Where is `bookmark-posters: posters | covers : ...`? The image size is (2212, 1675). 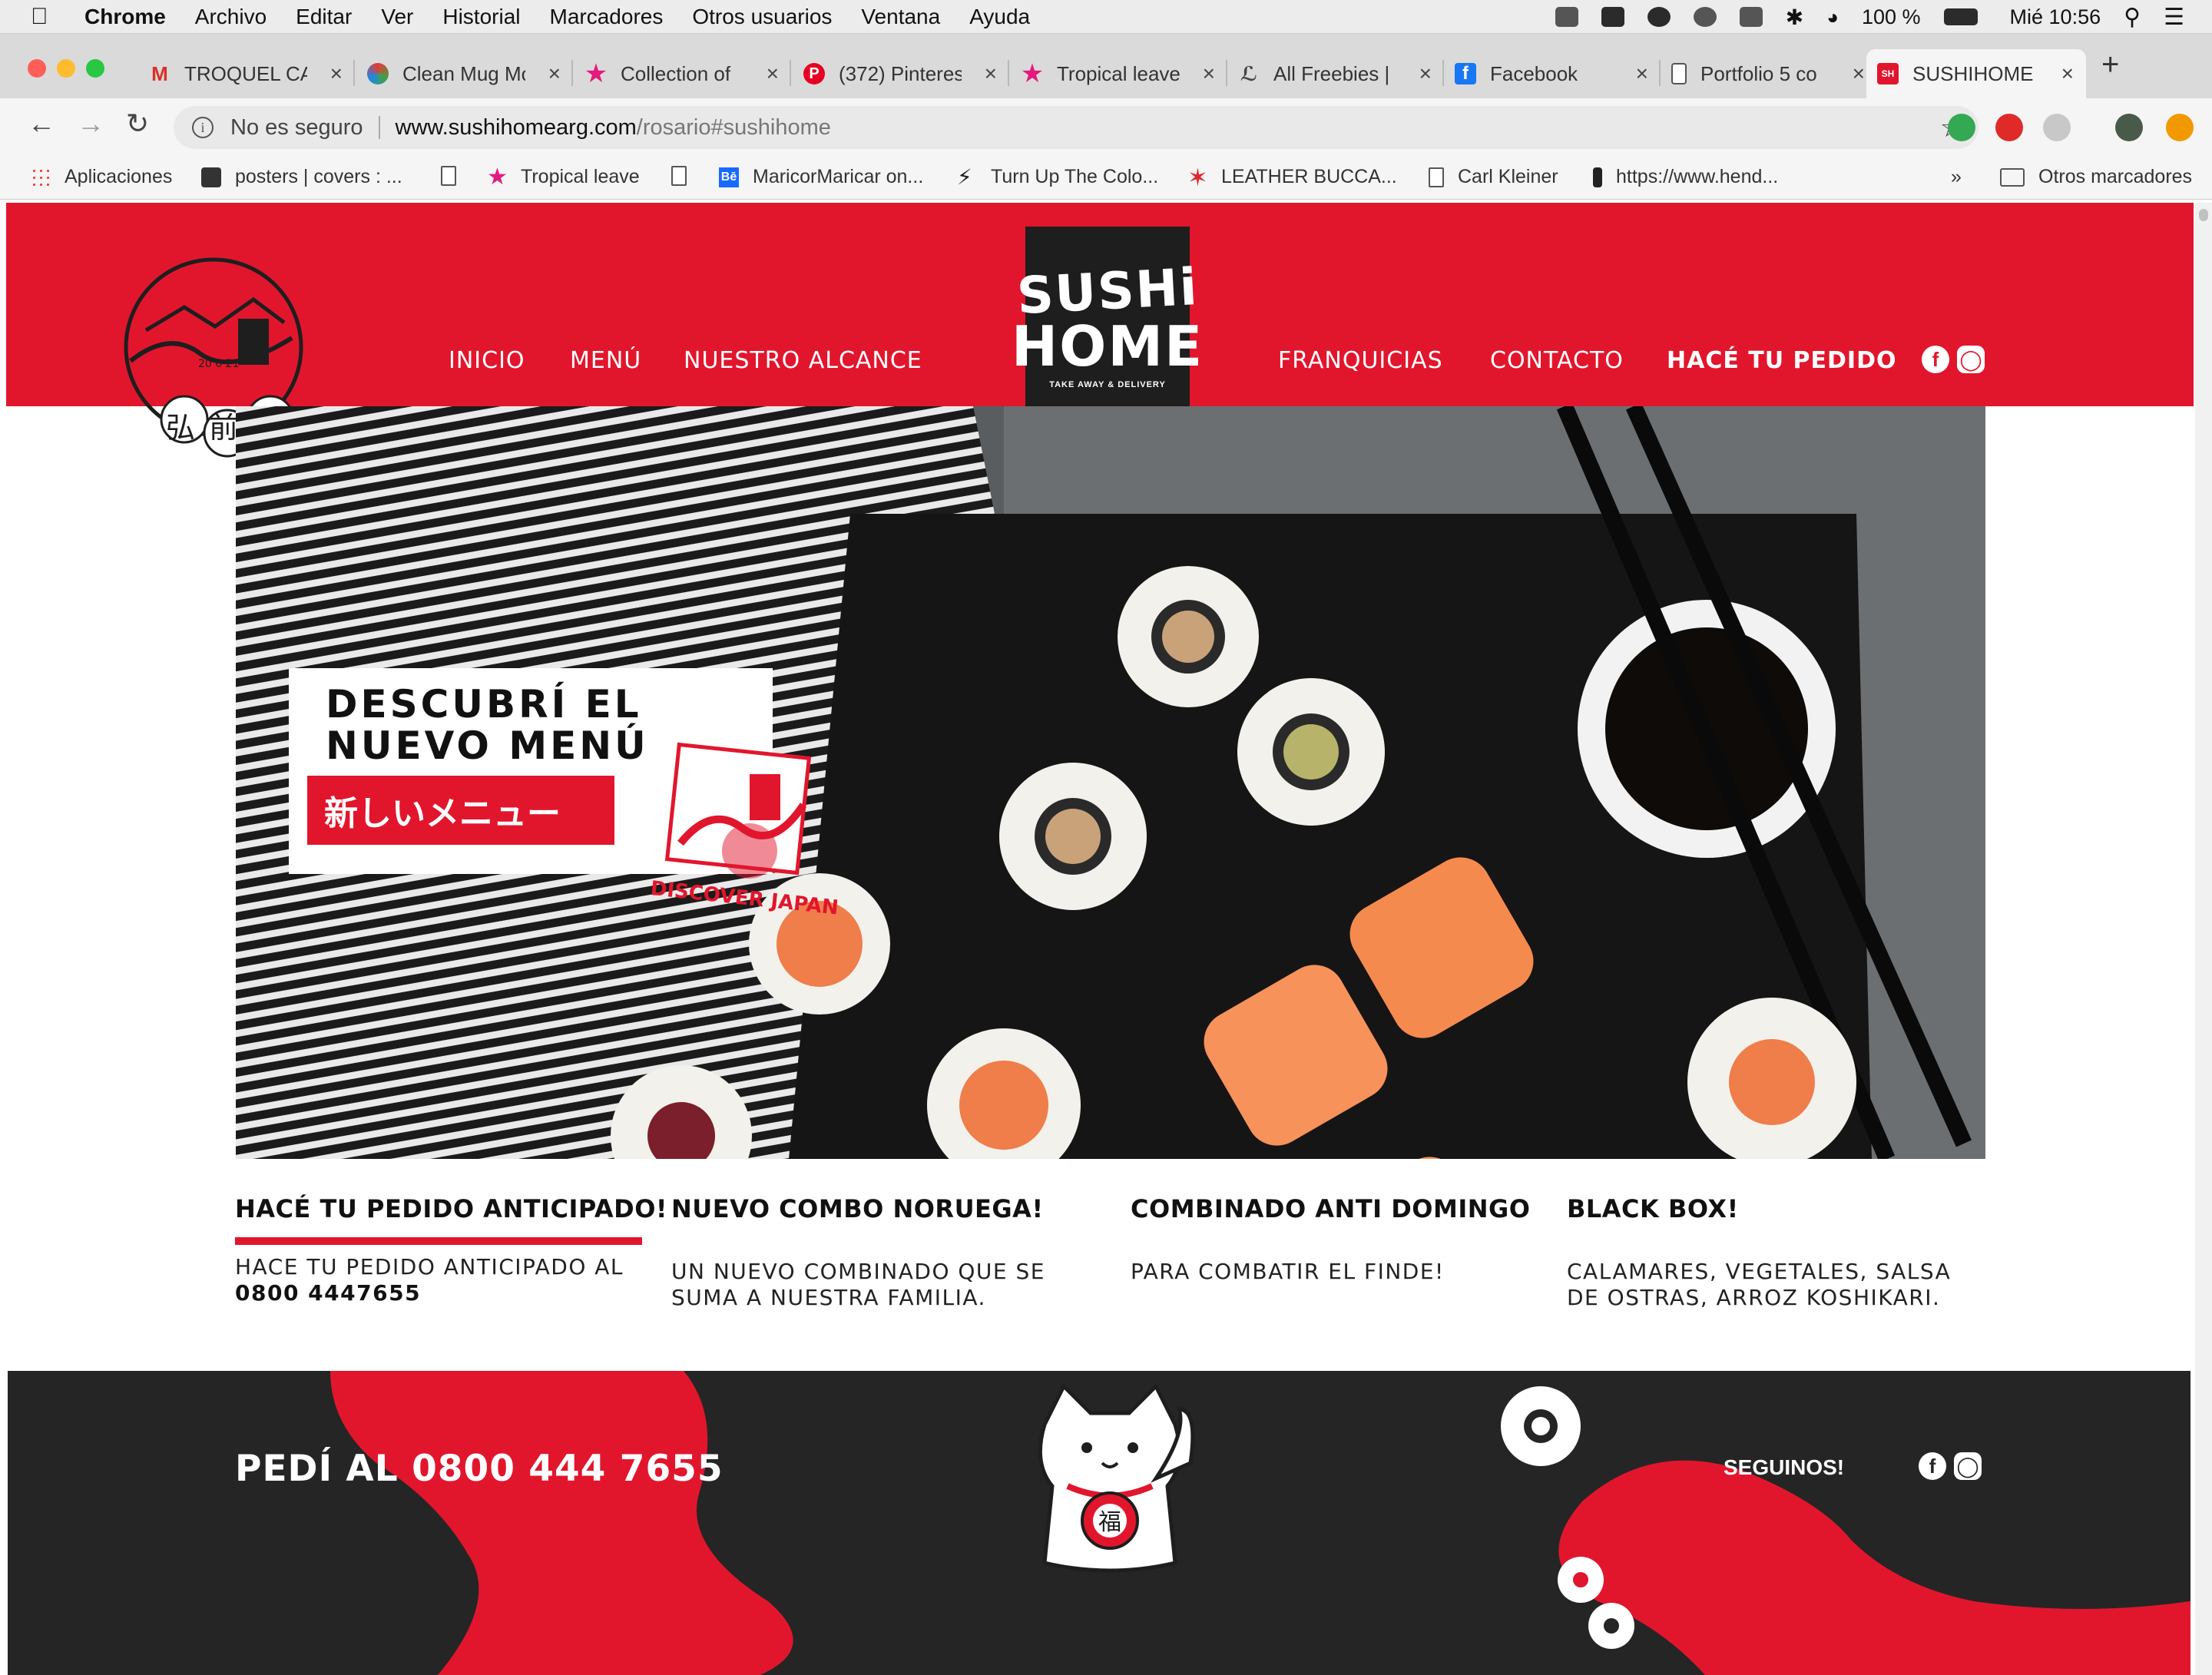 bookmark-posters: posters | covers : ... is located at coordinates (302, 177).